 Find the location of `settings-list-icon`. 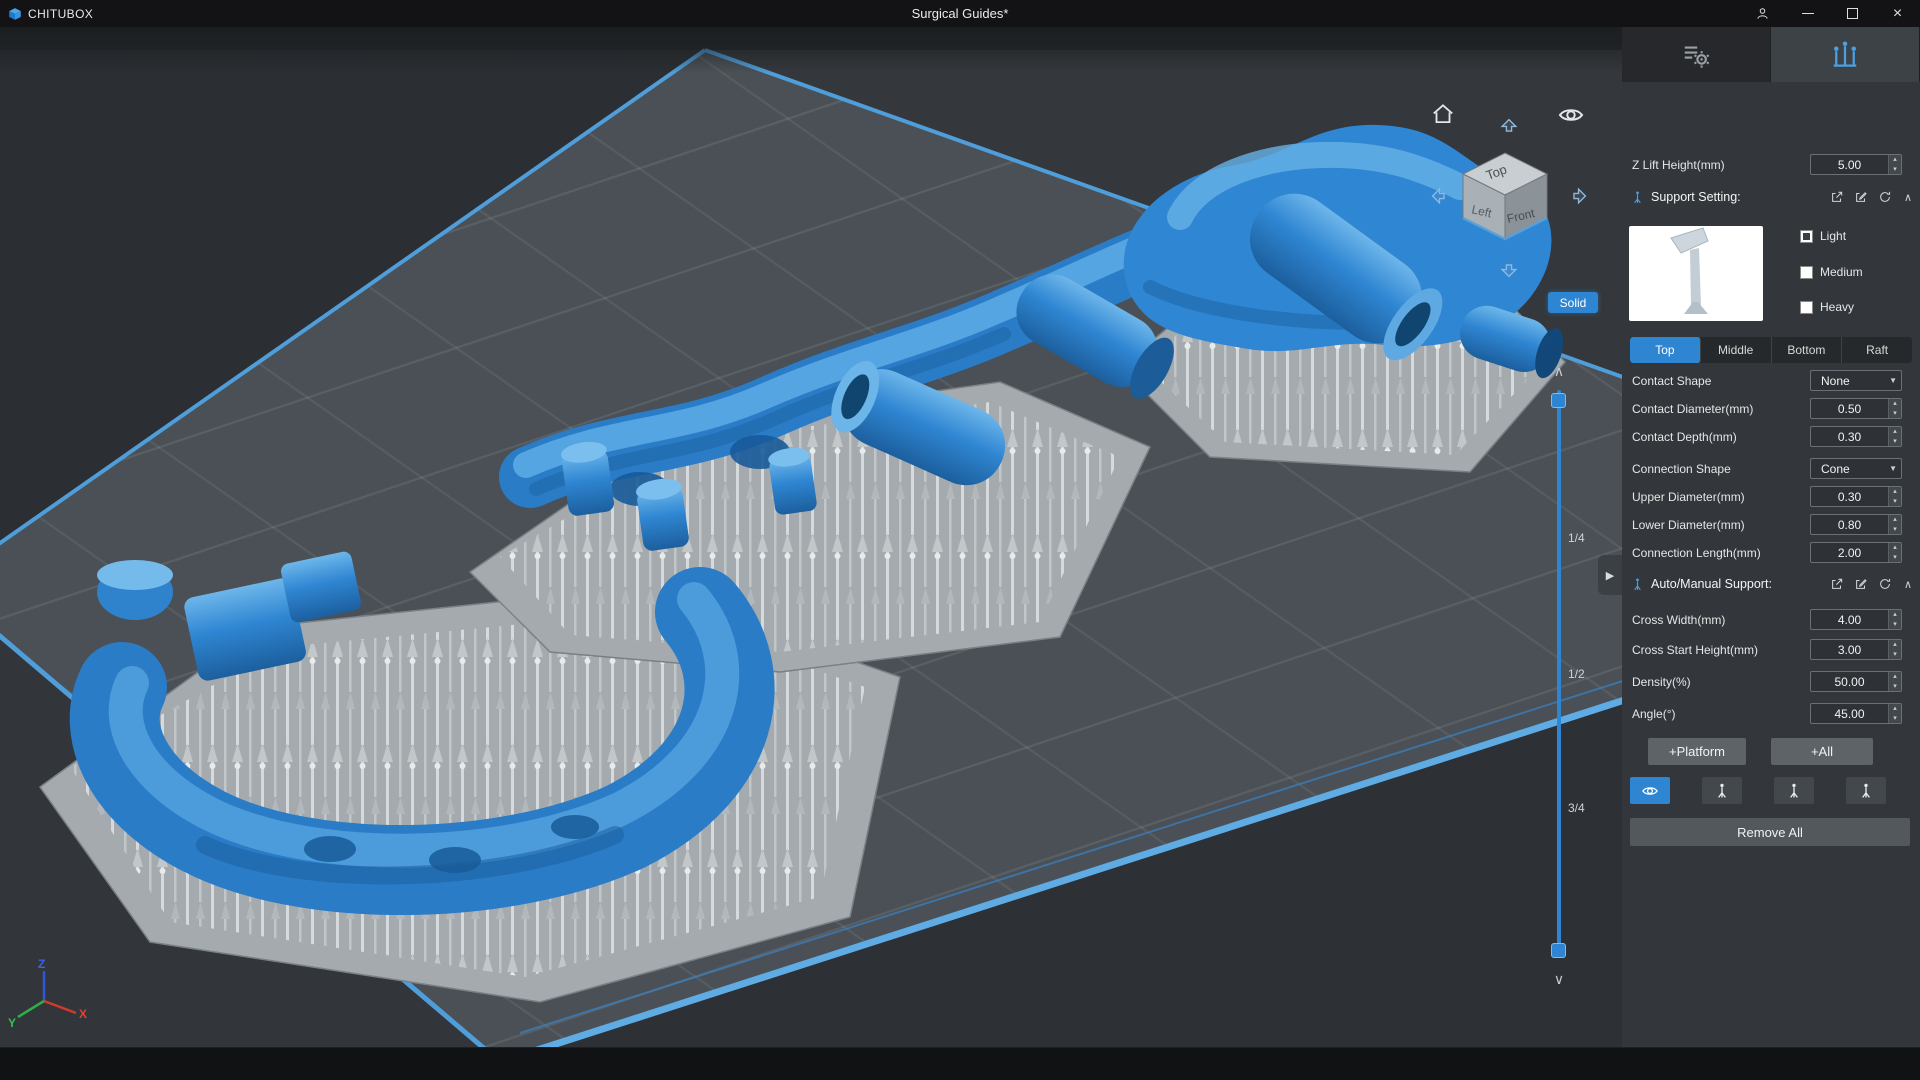

settings-list-icon is located at coordinates (1696, 55).